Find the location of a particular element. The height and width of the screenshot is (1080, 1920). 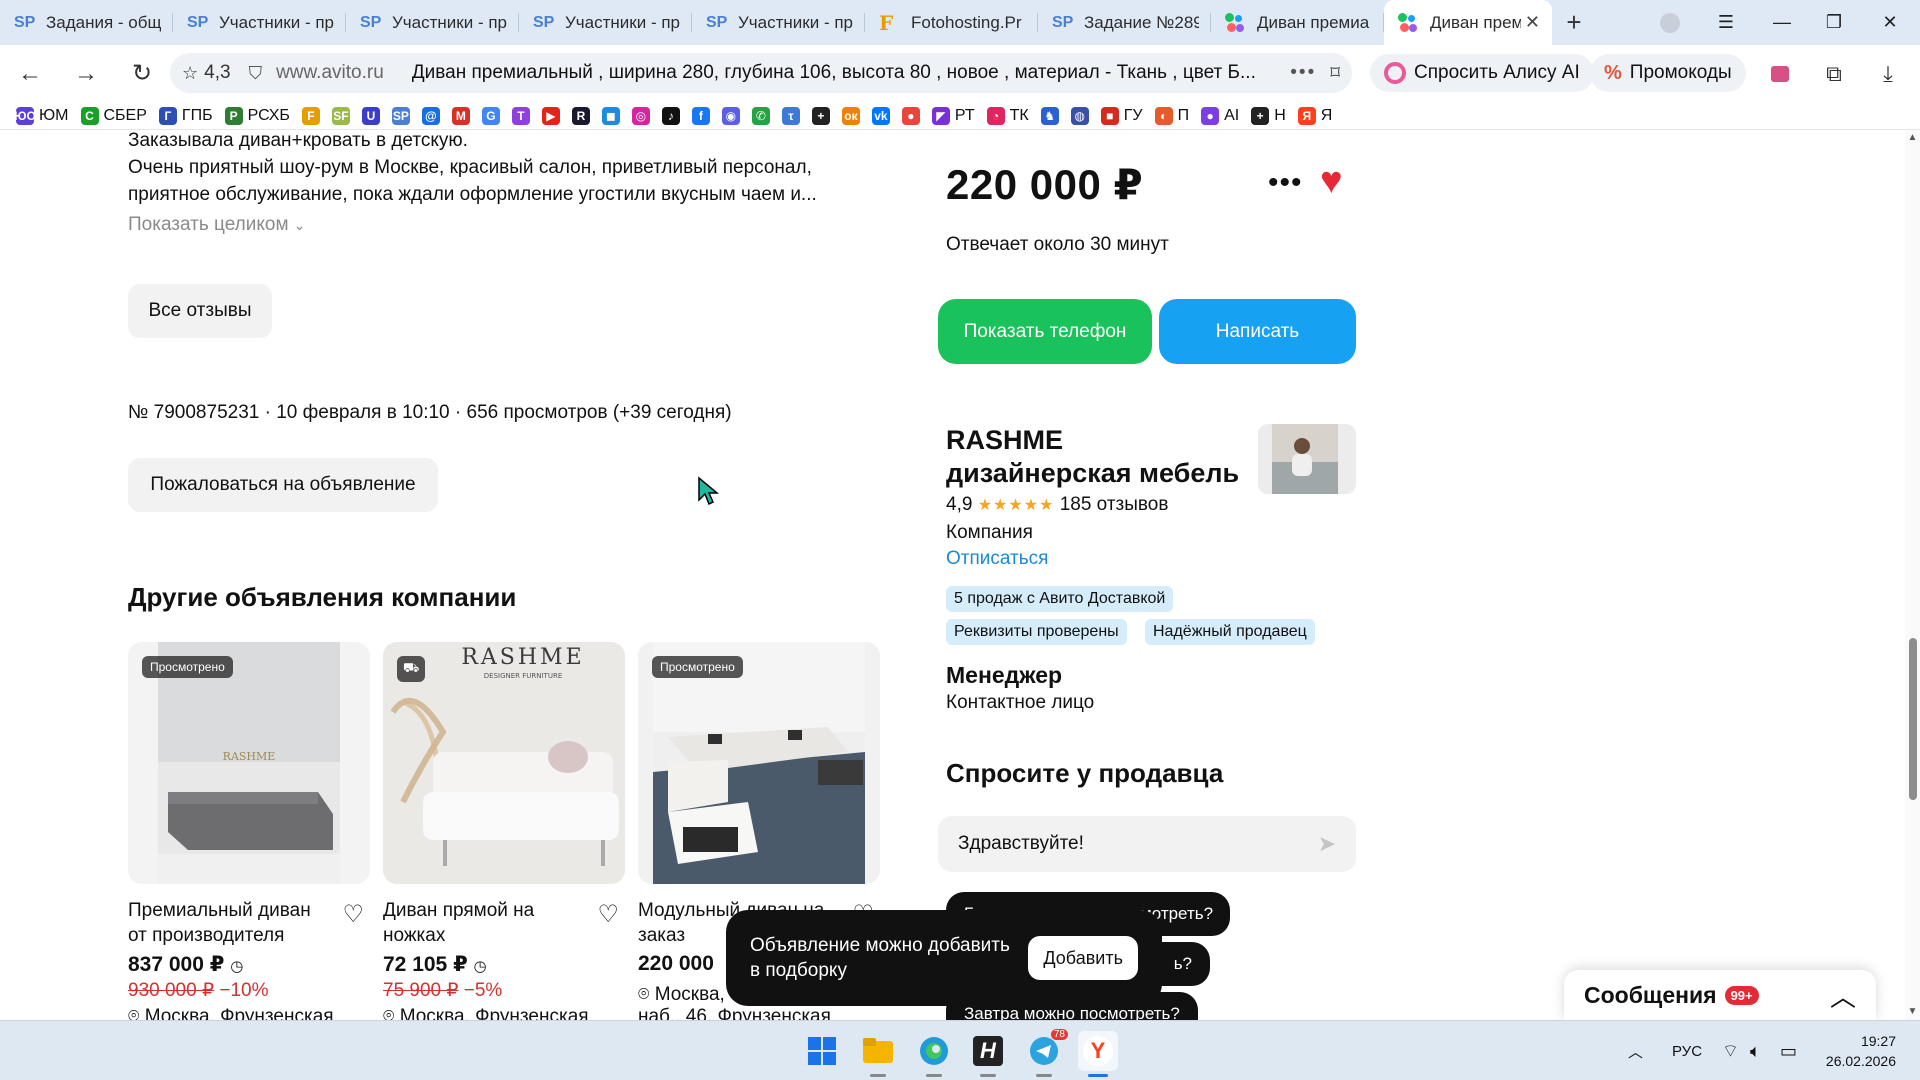

bookmark-icon: ⌑ is located at coordinates (1335, 73).